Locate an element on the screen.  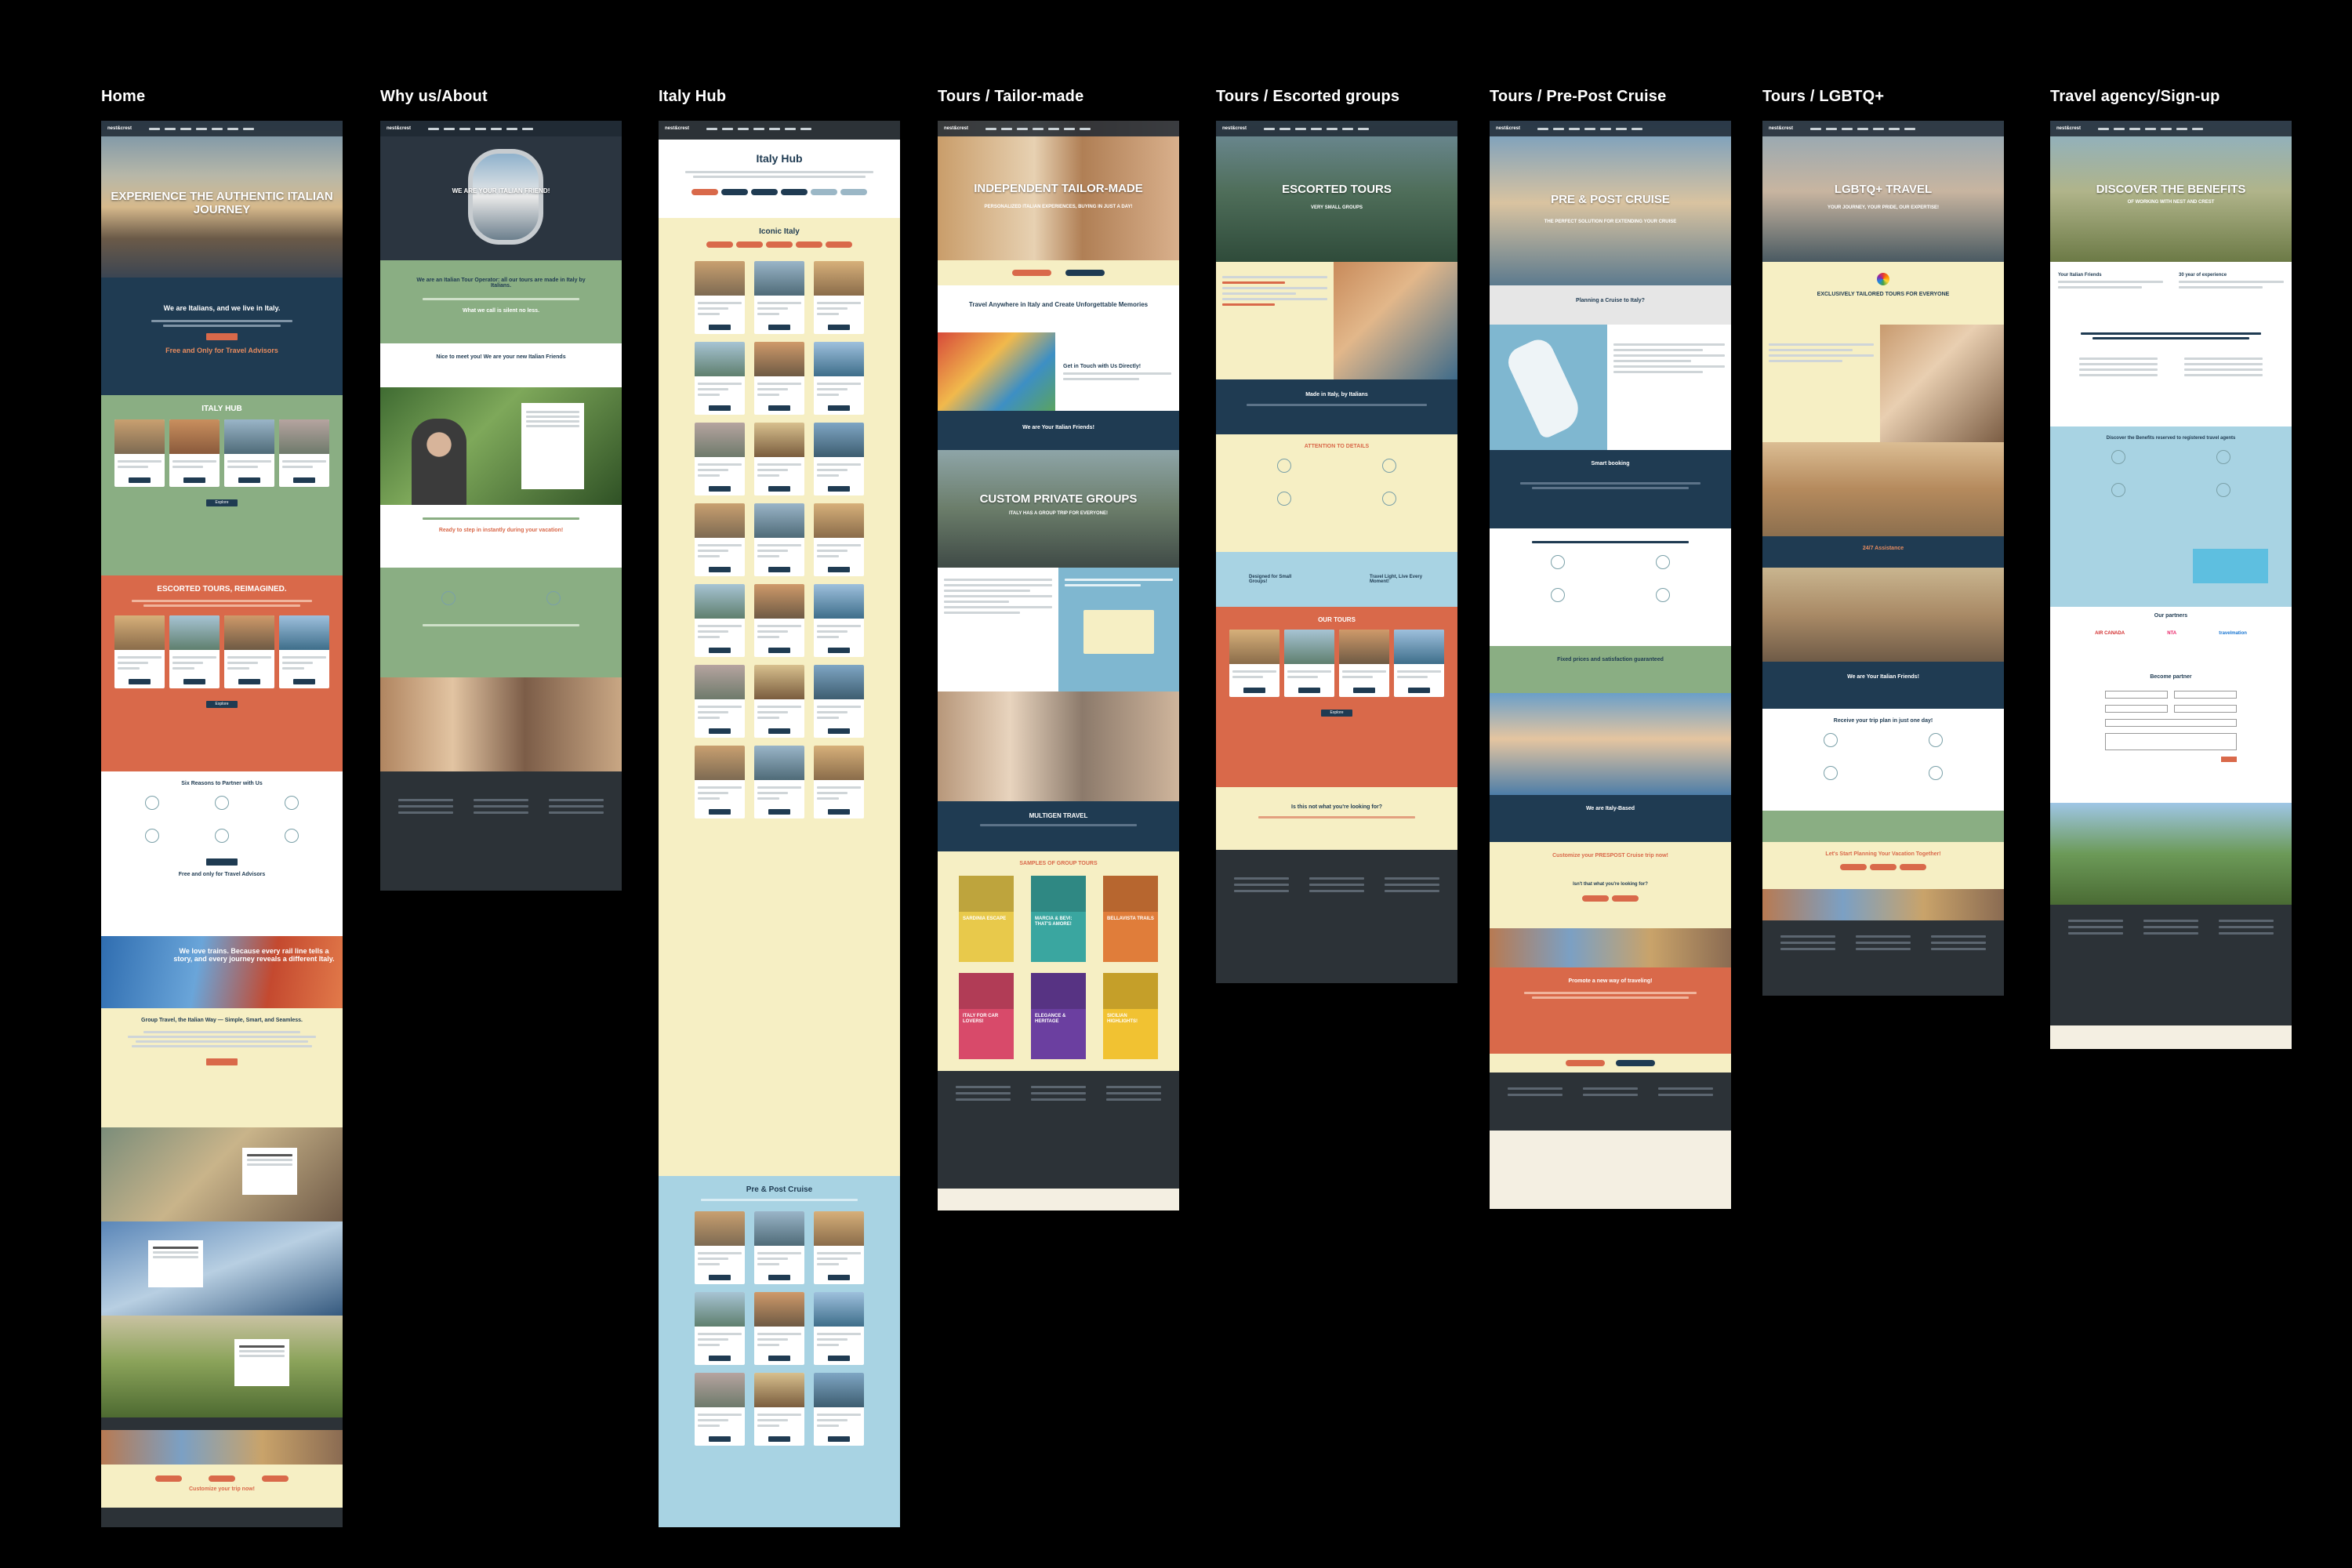
cruise-nav: nest&crest is located at coordinates (1610, 128).